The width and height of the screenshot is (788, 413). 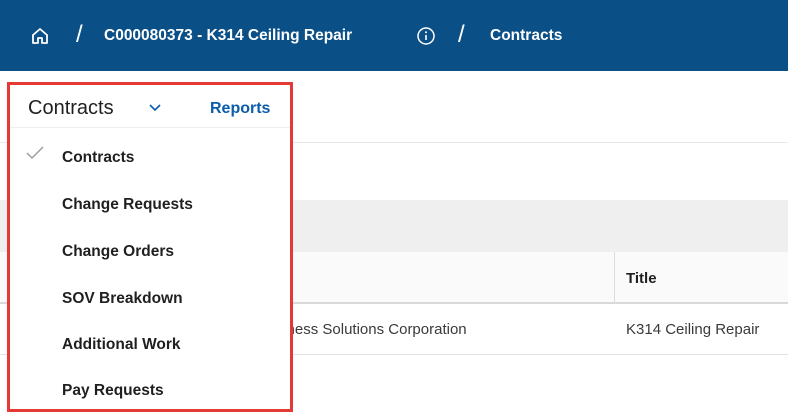 What do you see at coordinates (35, 153) in the screenshot?
I see `check-icon` at bounding box center [35, 153].